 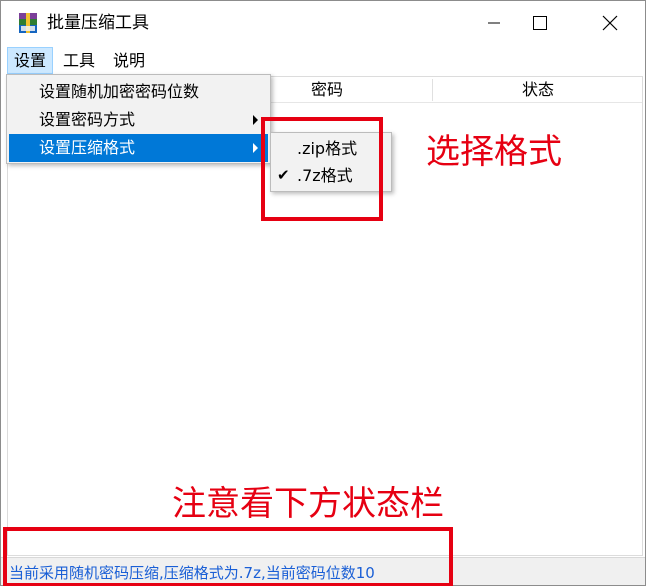 I want to click on maximize-button, so click(x=540, y=23).